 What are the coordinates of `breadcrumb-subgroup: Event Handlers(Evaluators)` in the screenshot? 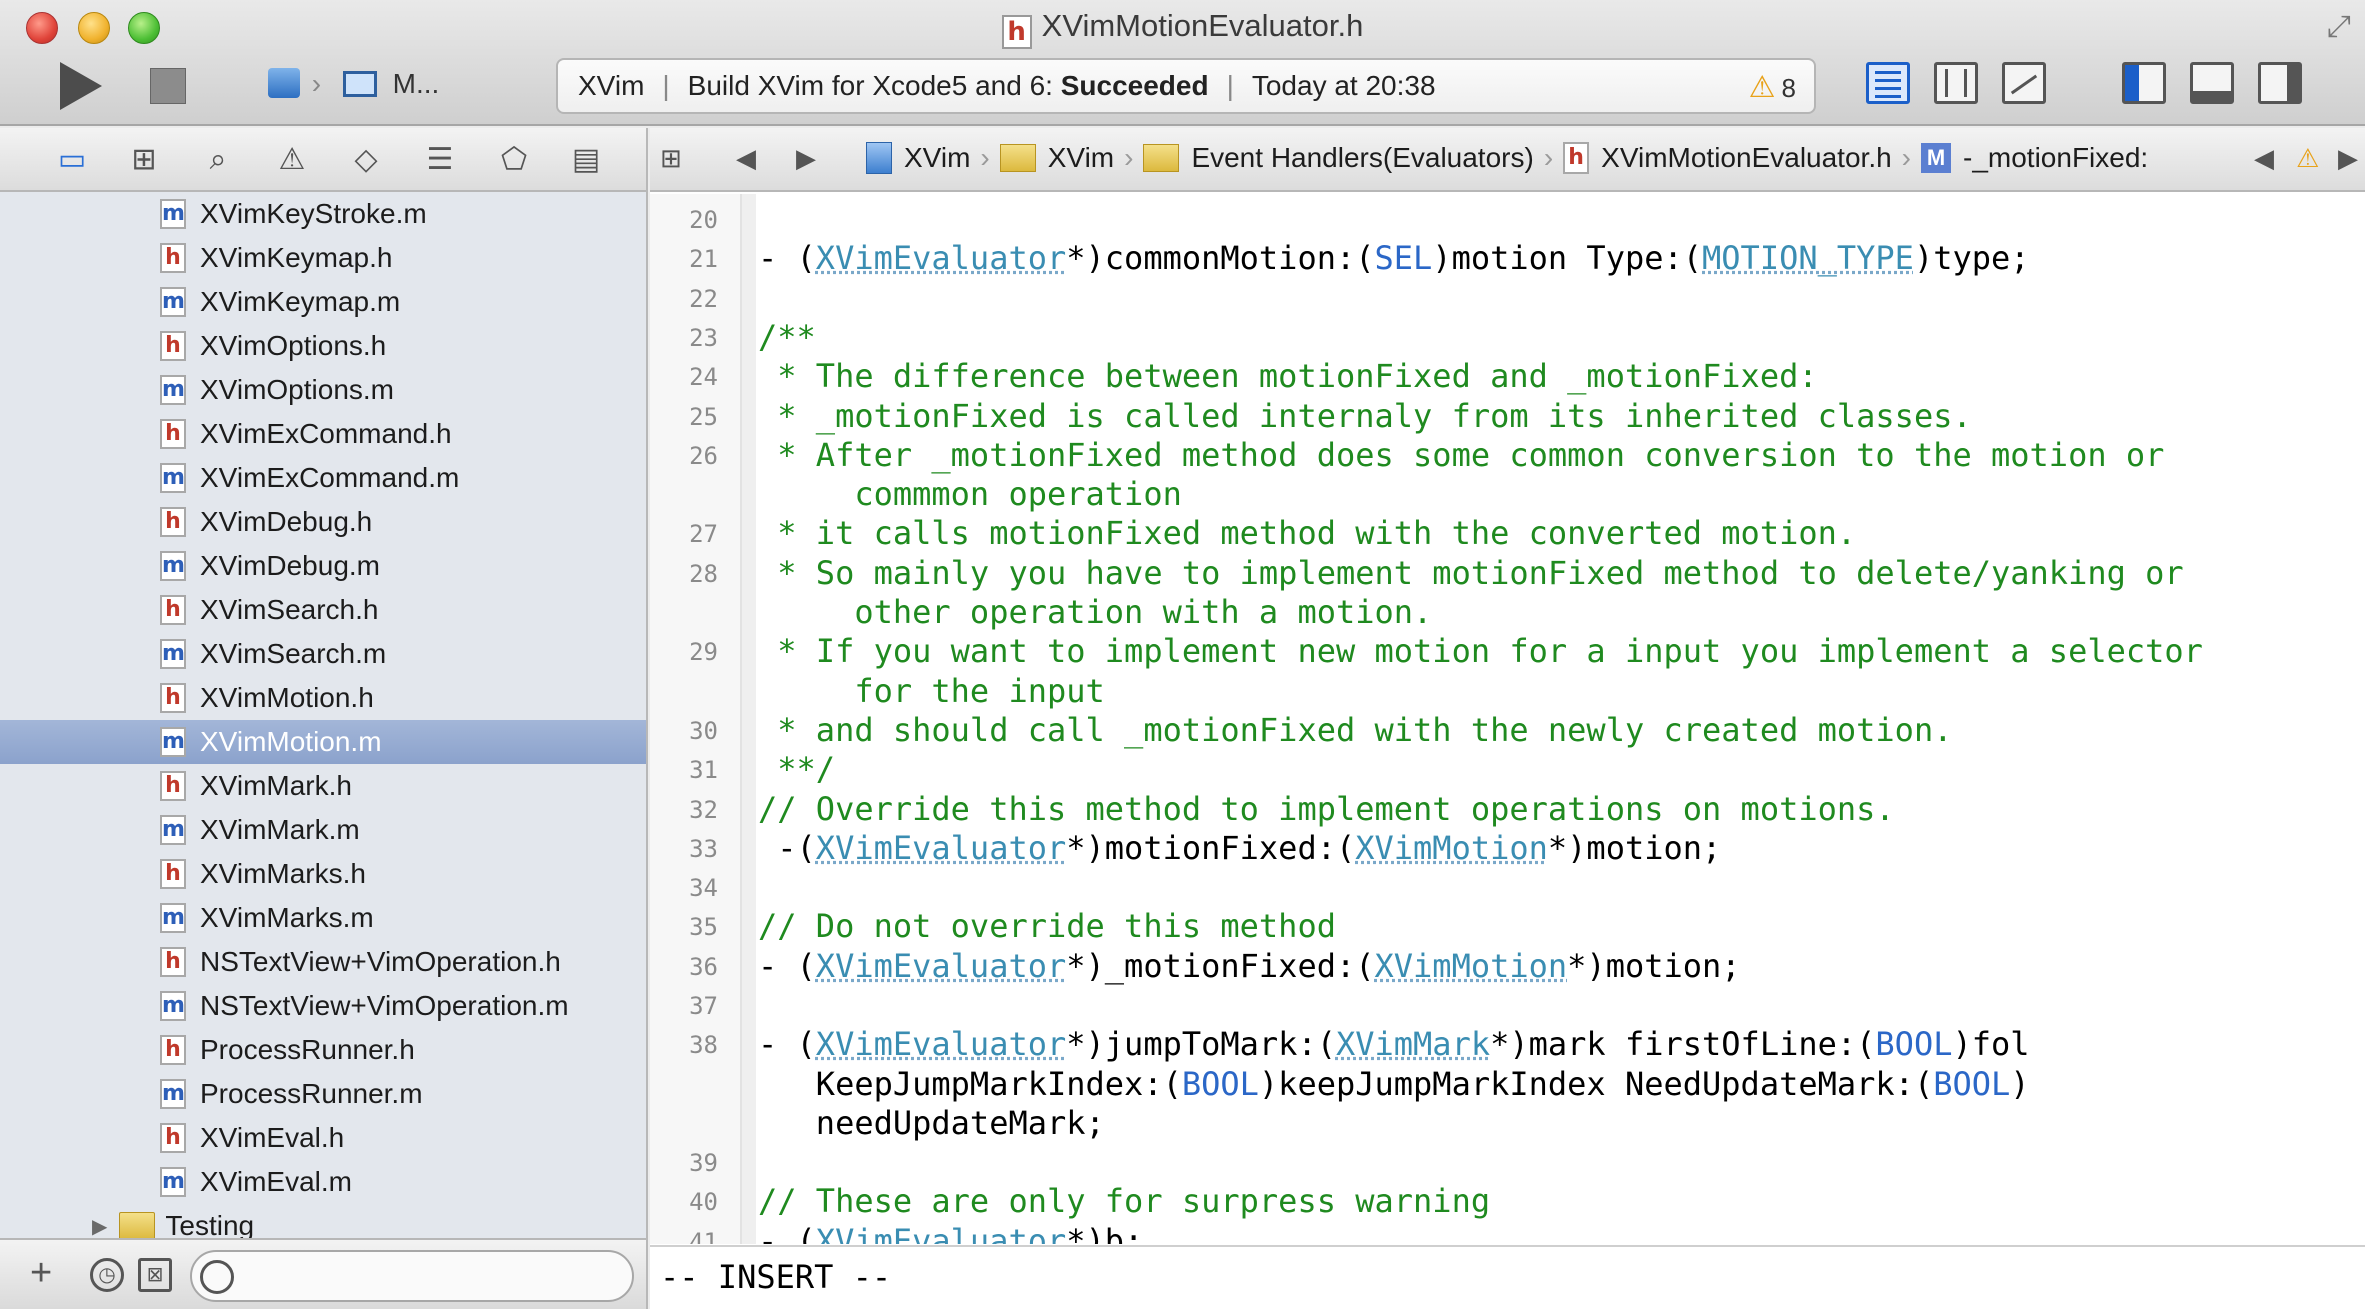 It's located at (1362, 158).